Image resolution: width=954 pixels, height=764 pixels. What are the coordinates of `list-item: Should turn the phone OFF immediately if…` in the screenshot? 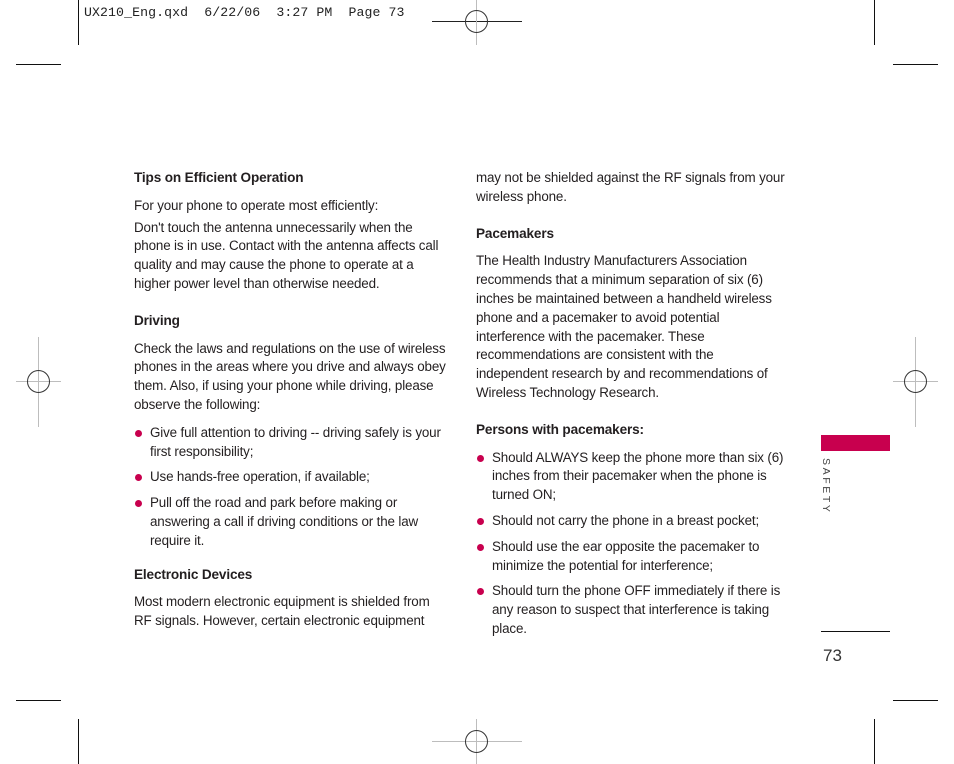 It's located at (632, 610).